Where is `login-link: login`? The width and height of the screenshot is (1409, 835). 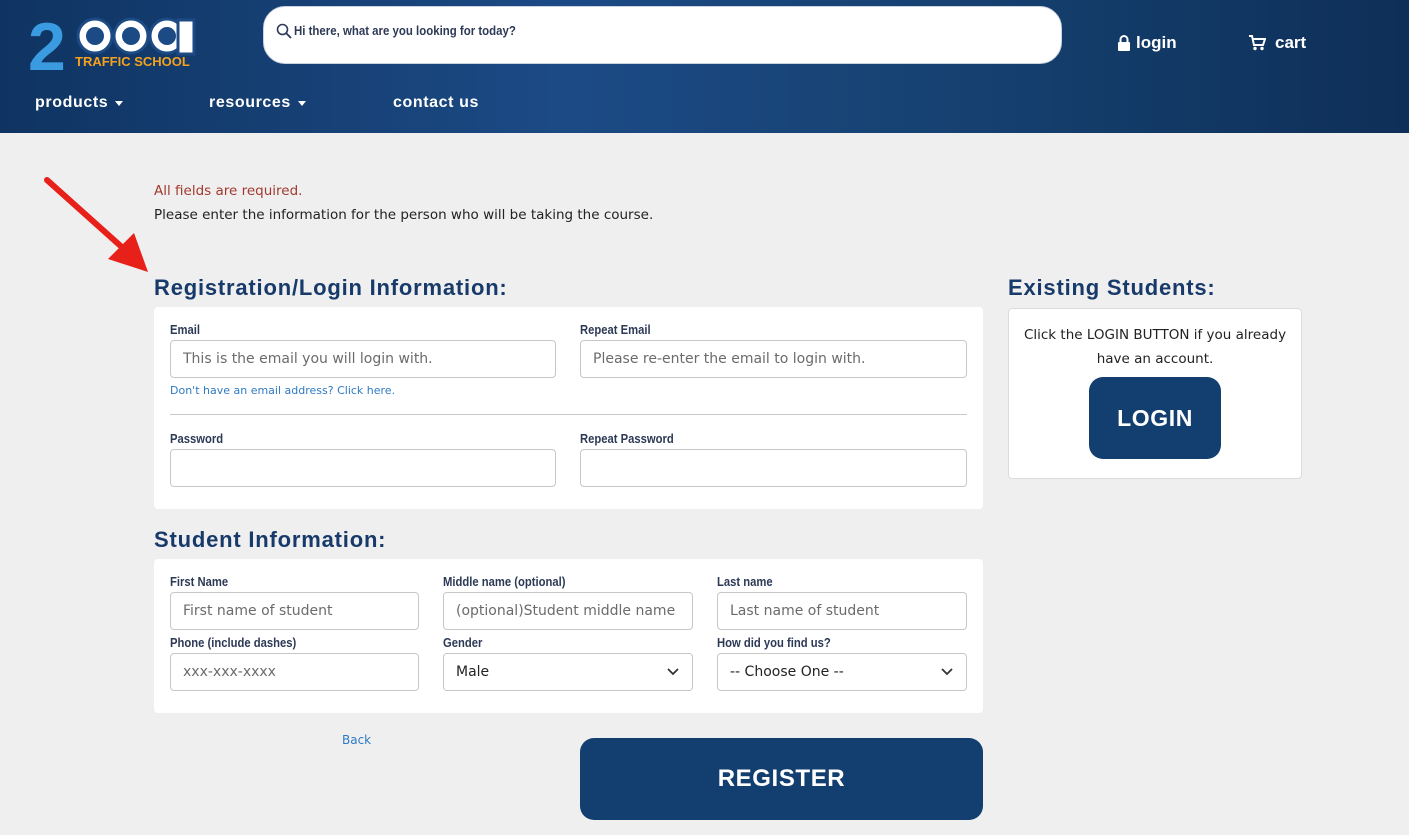
login-link: login is located at coordinates (1147, 43).